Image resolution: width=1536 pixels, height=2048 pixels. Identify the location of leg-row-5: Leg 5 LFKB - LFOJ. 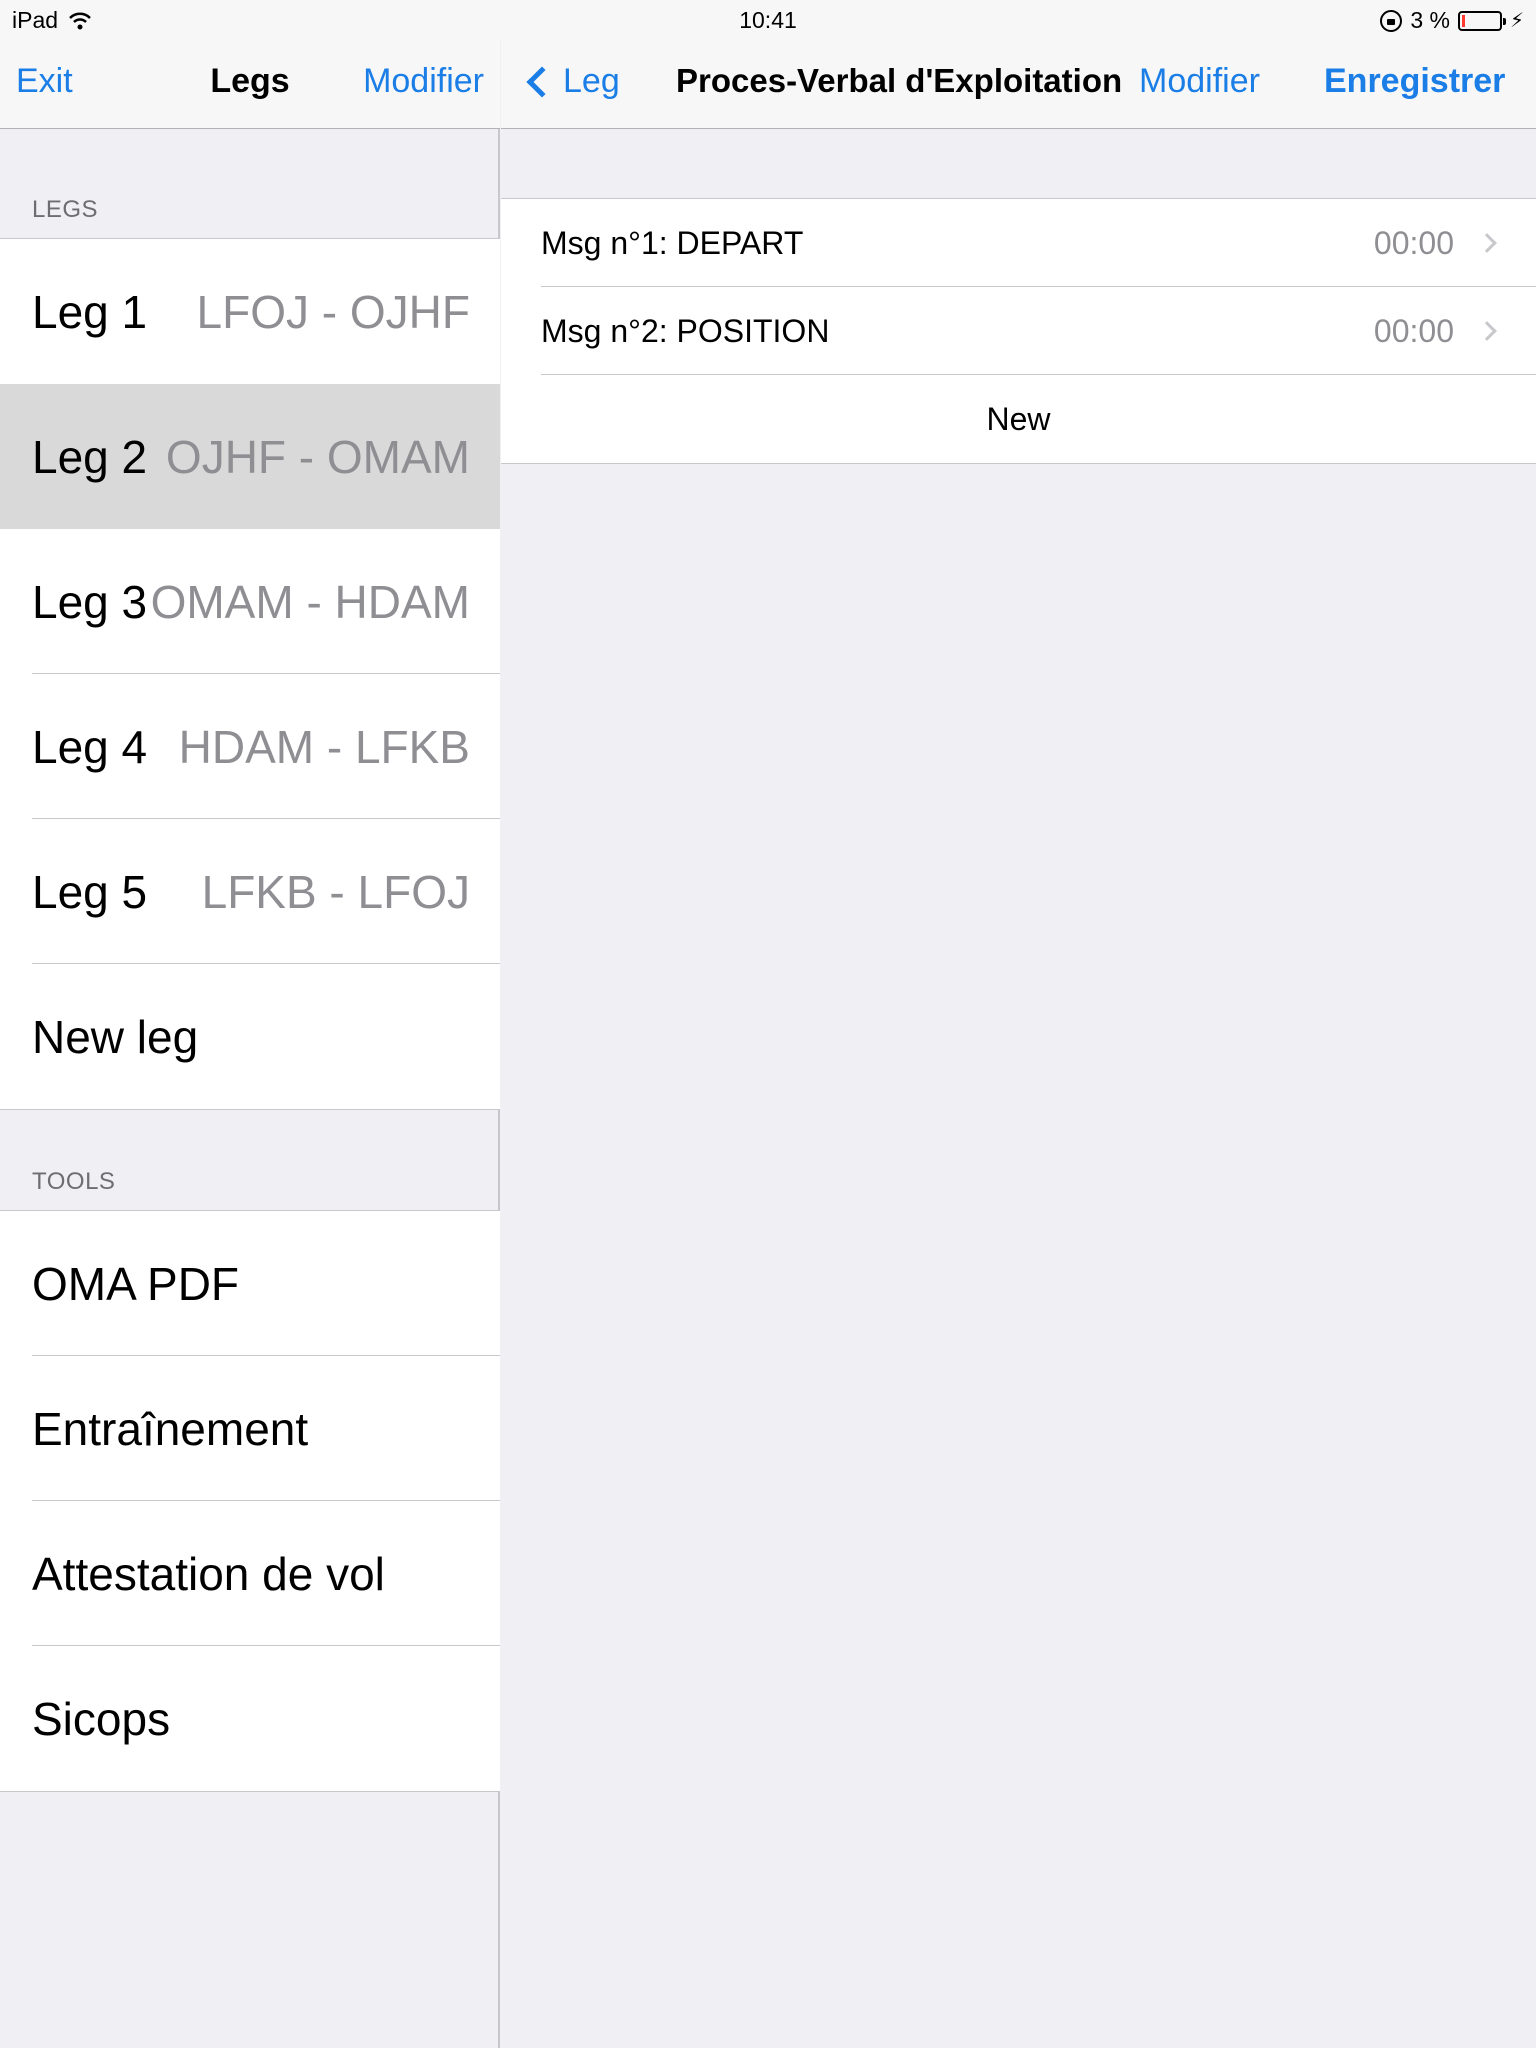
(250, 891).